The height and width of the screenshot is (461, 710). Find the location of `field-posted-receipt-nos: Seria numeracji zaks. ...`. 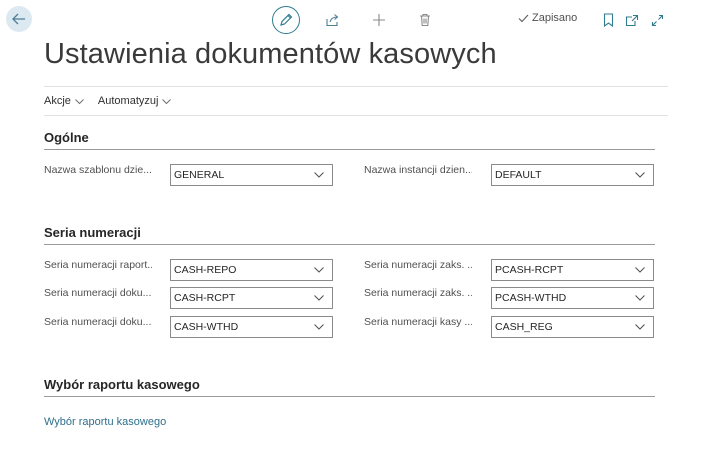

field-posted-receipt-nos: Seria numeracji zaks. ... is located at coordinates (418, 265).